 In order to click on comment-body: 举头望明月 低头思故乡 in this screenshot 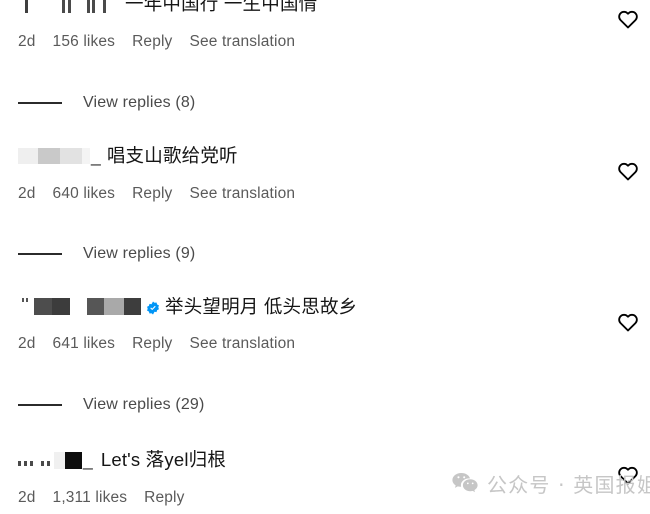, I will do `click(334, 306)`.